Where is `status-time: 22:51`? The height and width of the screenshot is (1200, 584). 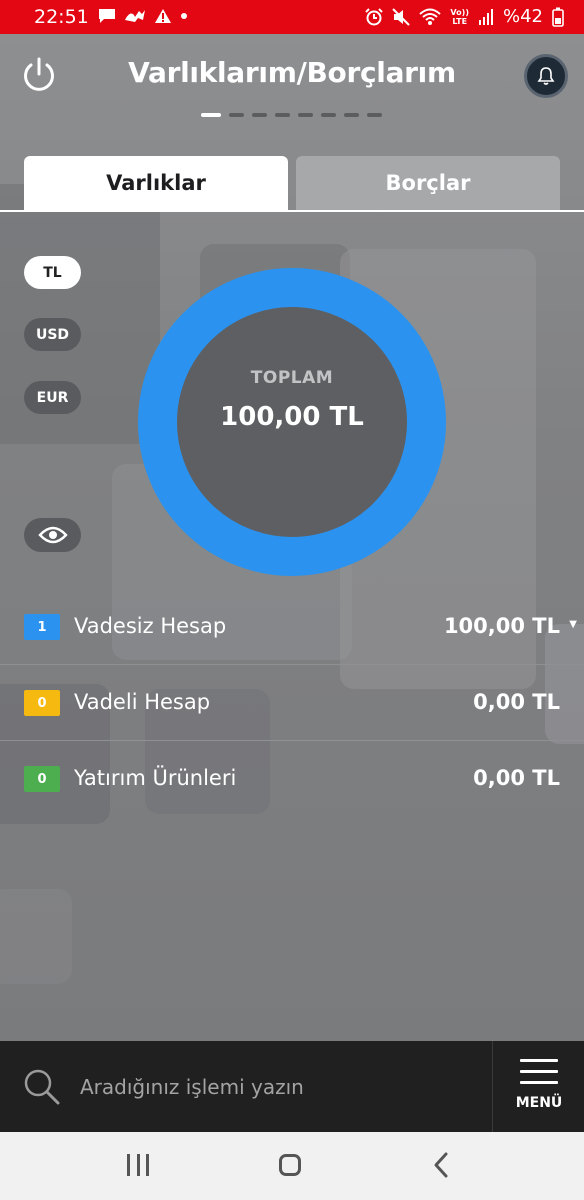 status-time: 22:51 is located at coordinates (61, 17).